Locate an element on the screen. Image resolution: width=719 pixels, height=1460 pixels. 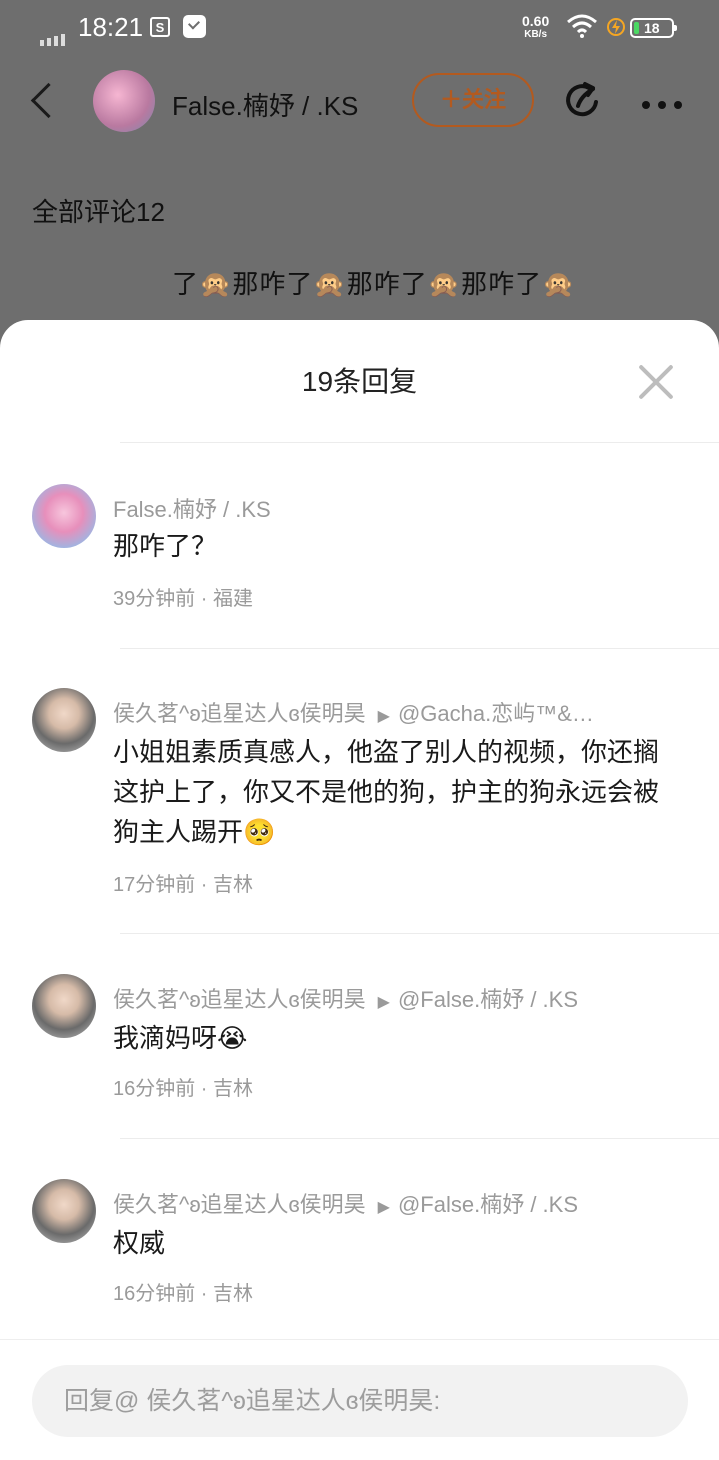
reply-content: 权威 is located at coordinates (139, 1243).